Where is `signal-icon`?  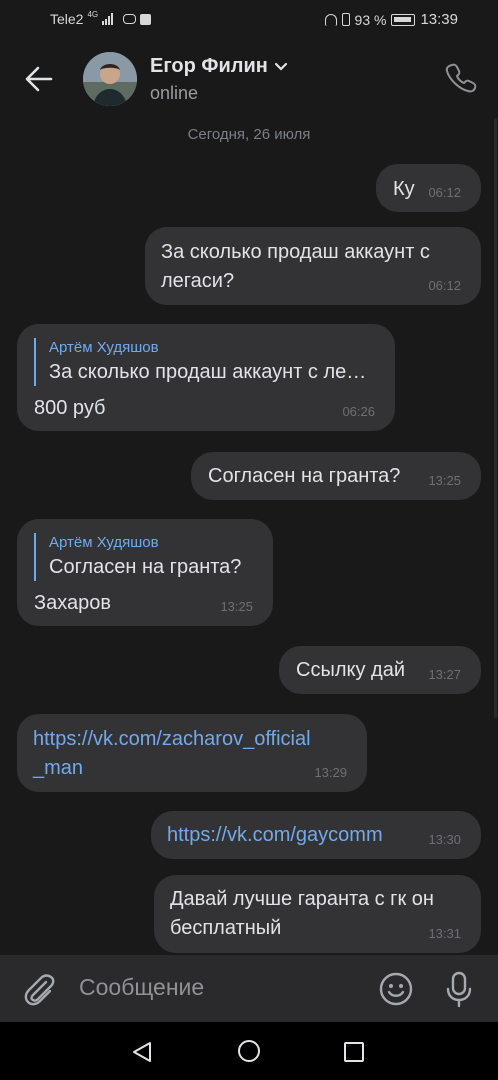
signal-icon is located at coordinates (108, 19).